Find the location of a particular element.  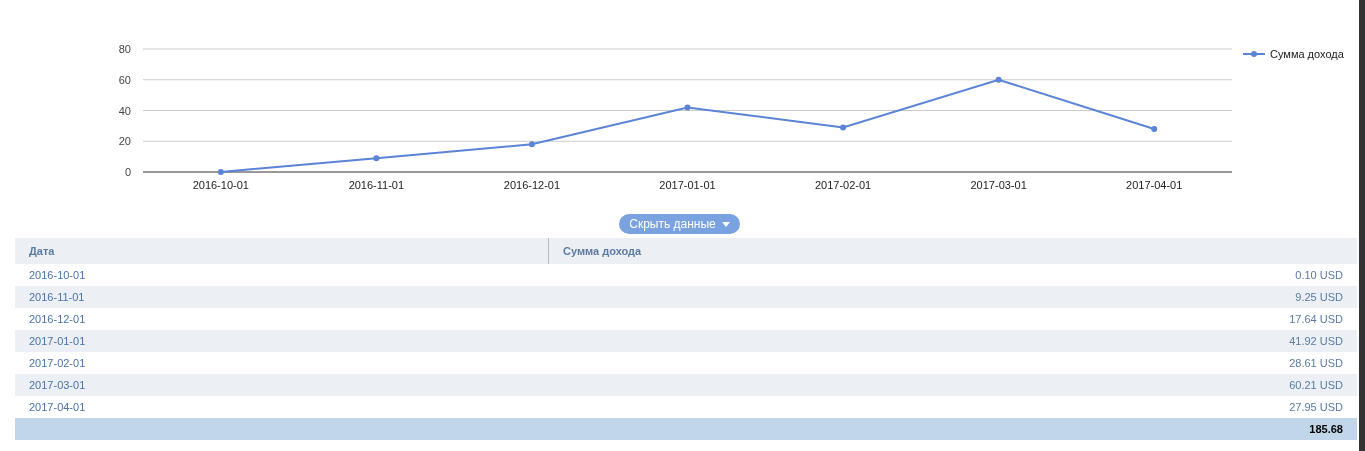

date-cell-text: 2017-03-01 is located at coordinates (57, 385).